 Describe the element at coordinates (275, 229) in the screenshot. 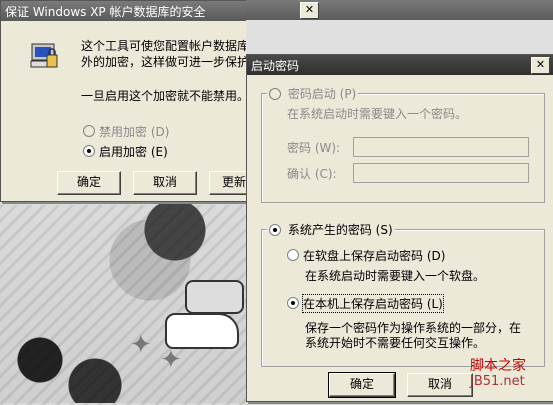

I see `system-key-radio` at that location.